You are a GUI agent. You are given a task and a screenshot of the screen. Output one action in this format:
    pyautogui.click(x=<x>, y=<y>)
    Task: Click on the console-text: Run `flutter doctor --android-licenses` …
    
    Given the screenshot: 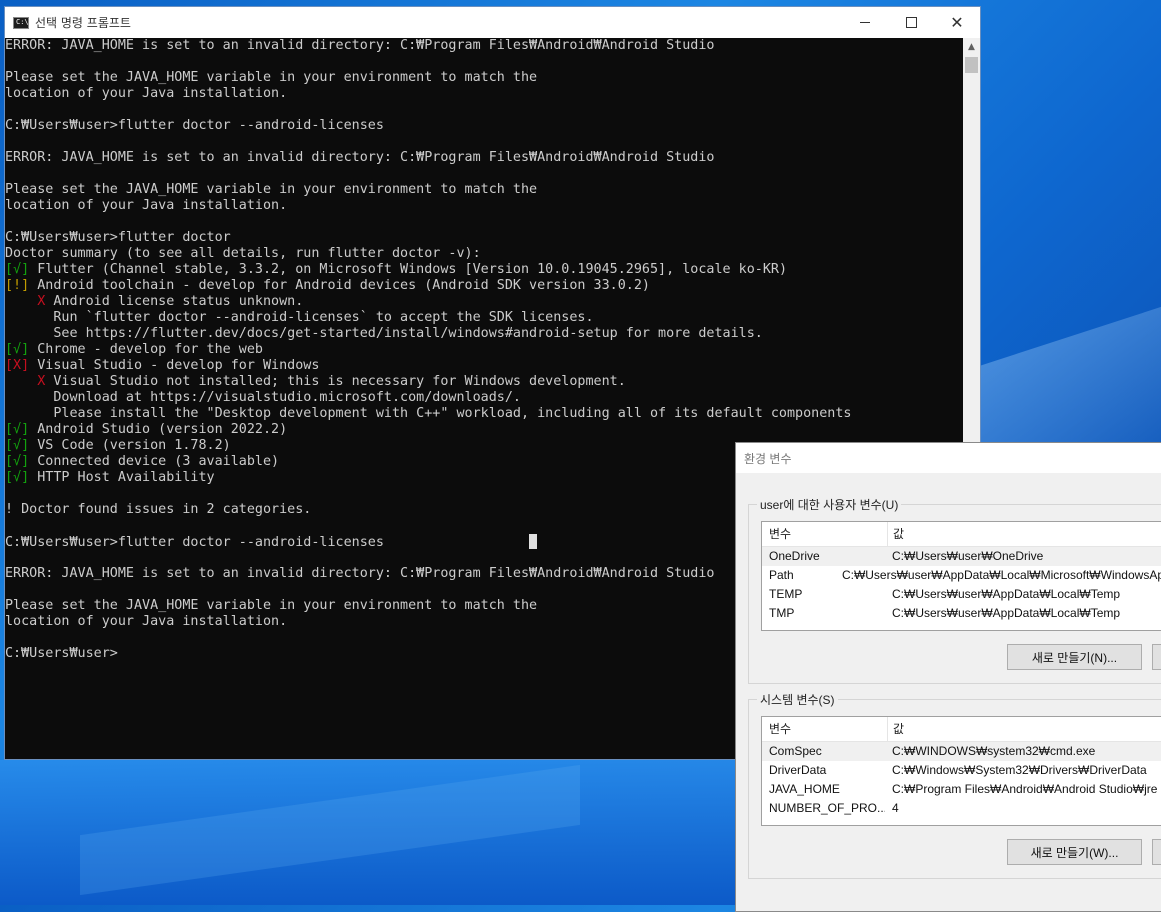 What is the action you would take?
    pyautogui.click(x=299, y=317)
    